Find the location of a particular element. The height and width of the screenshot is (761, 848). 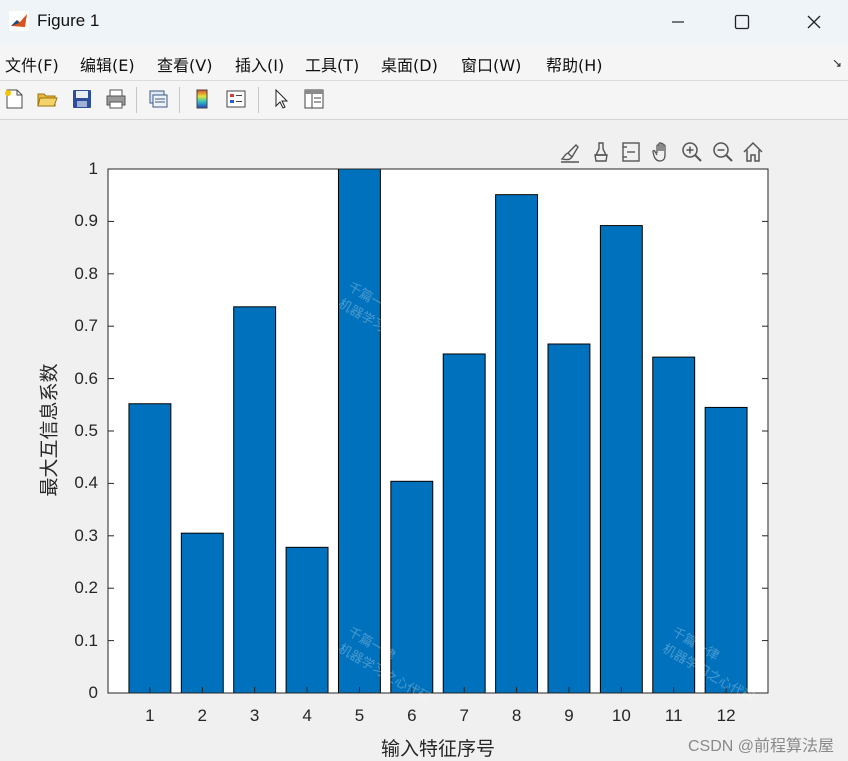

x-tick-label: 9 is located at coordinates (569, 715).